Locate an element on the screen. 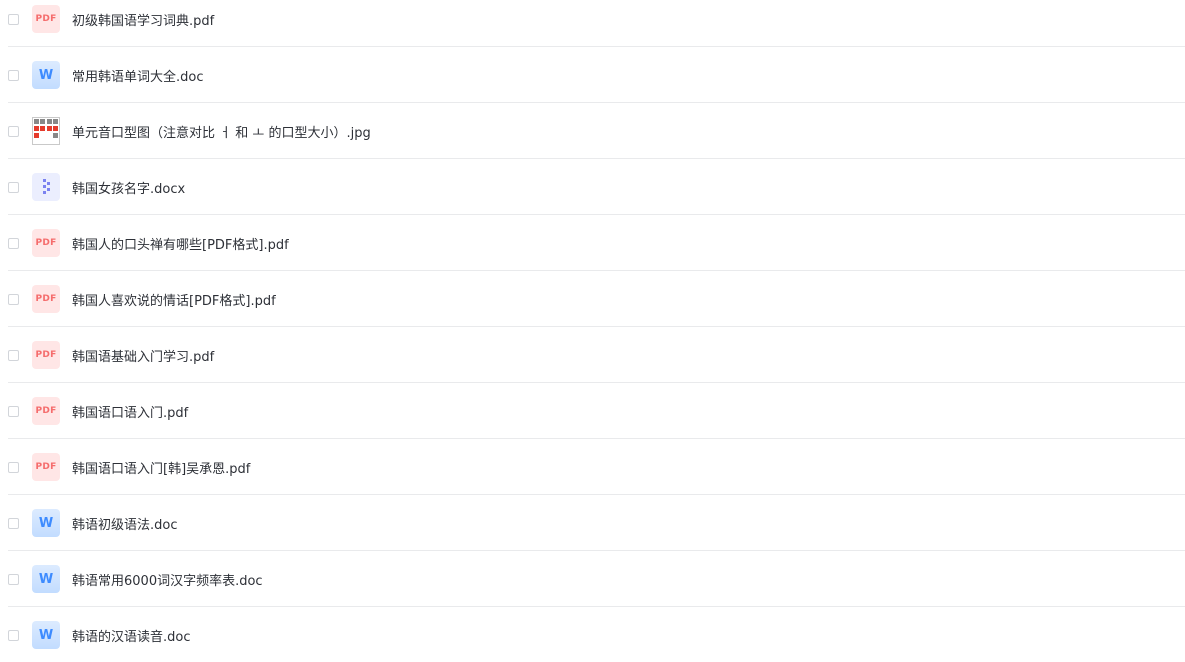  image-thumbnail-icon is located at coordinates (46, 131).